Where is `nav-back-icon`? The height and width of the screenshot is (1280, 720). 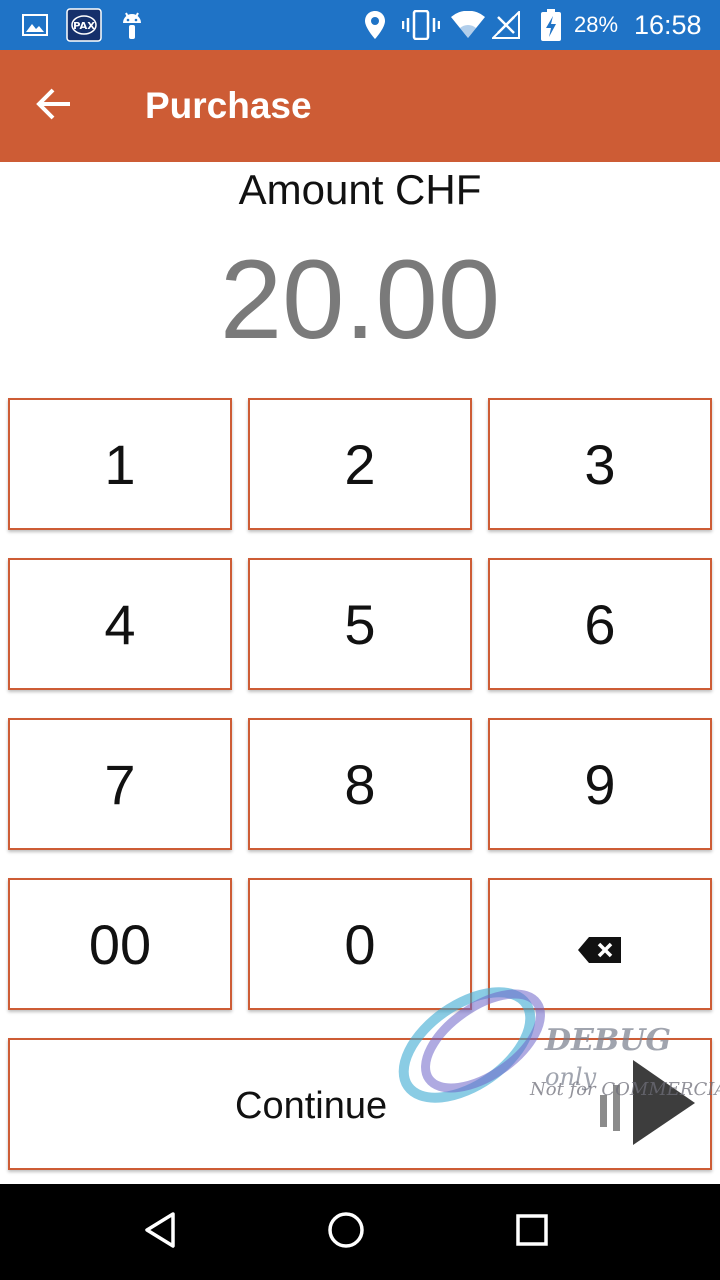
nav-back-icon is located at coordinates (160, 1232).